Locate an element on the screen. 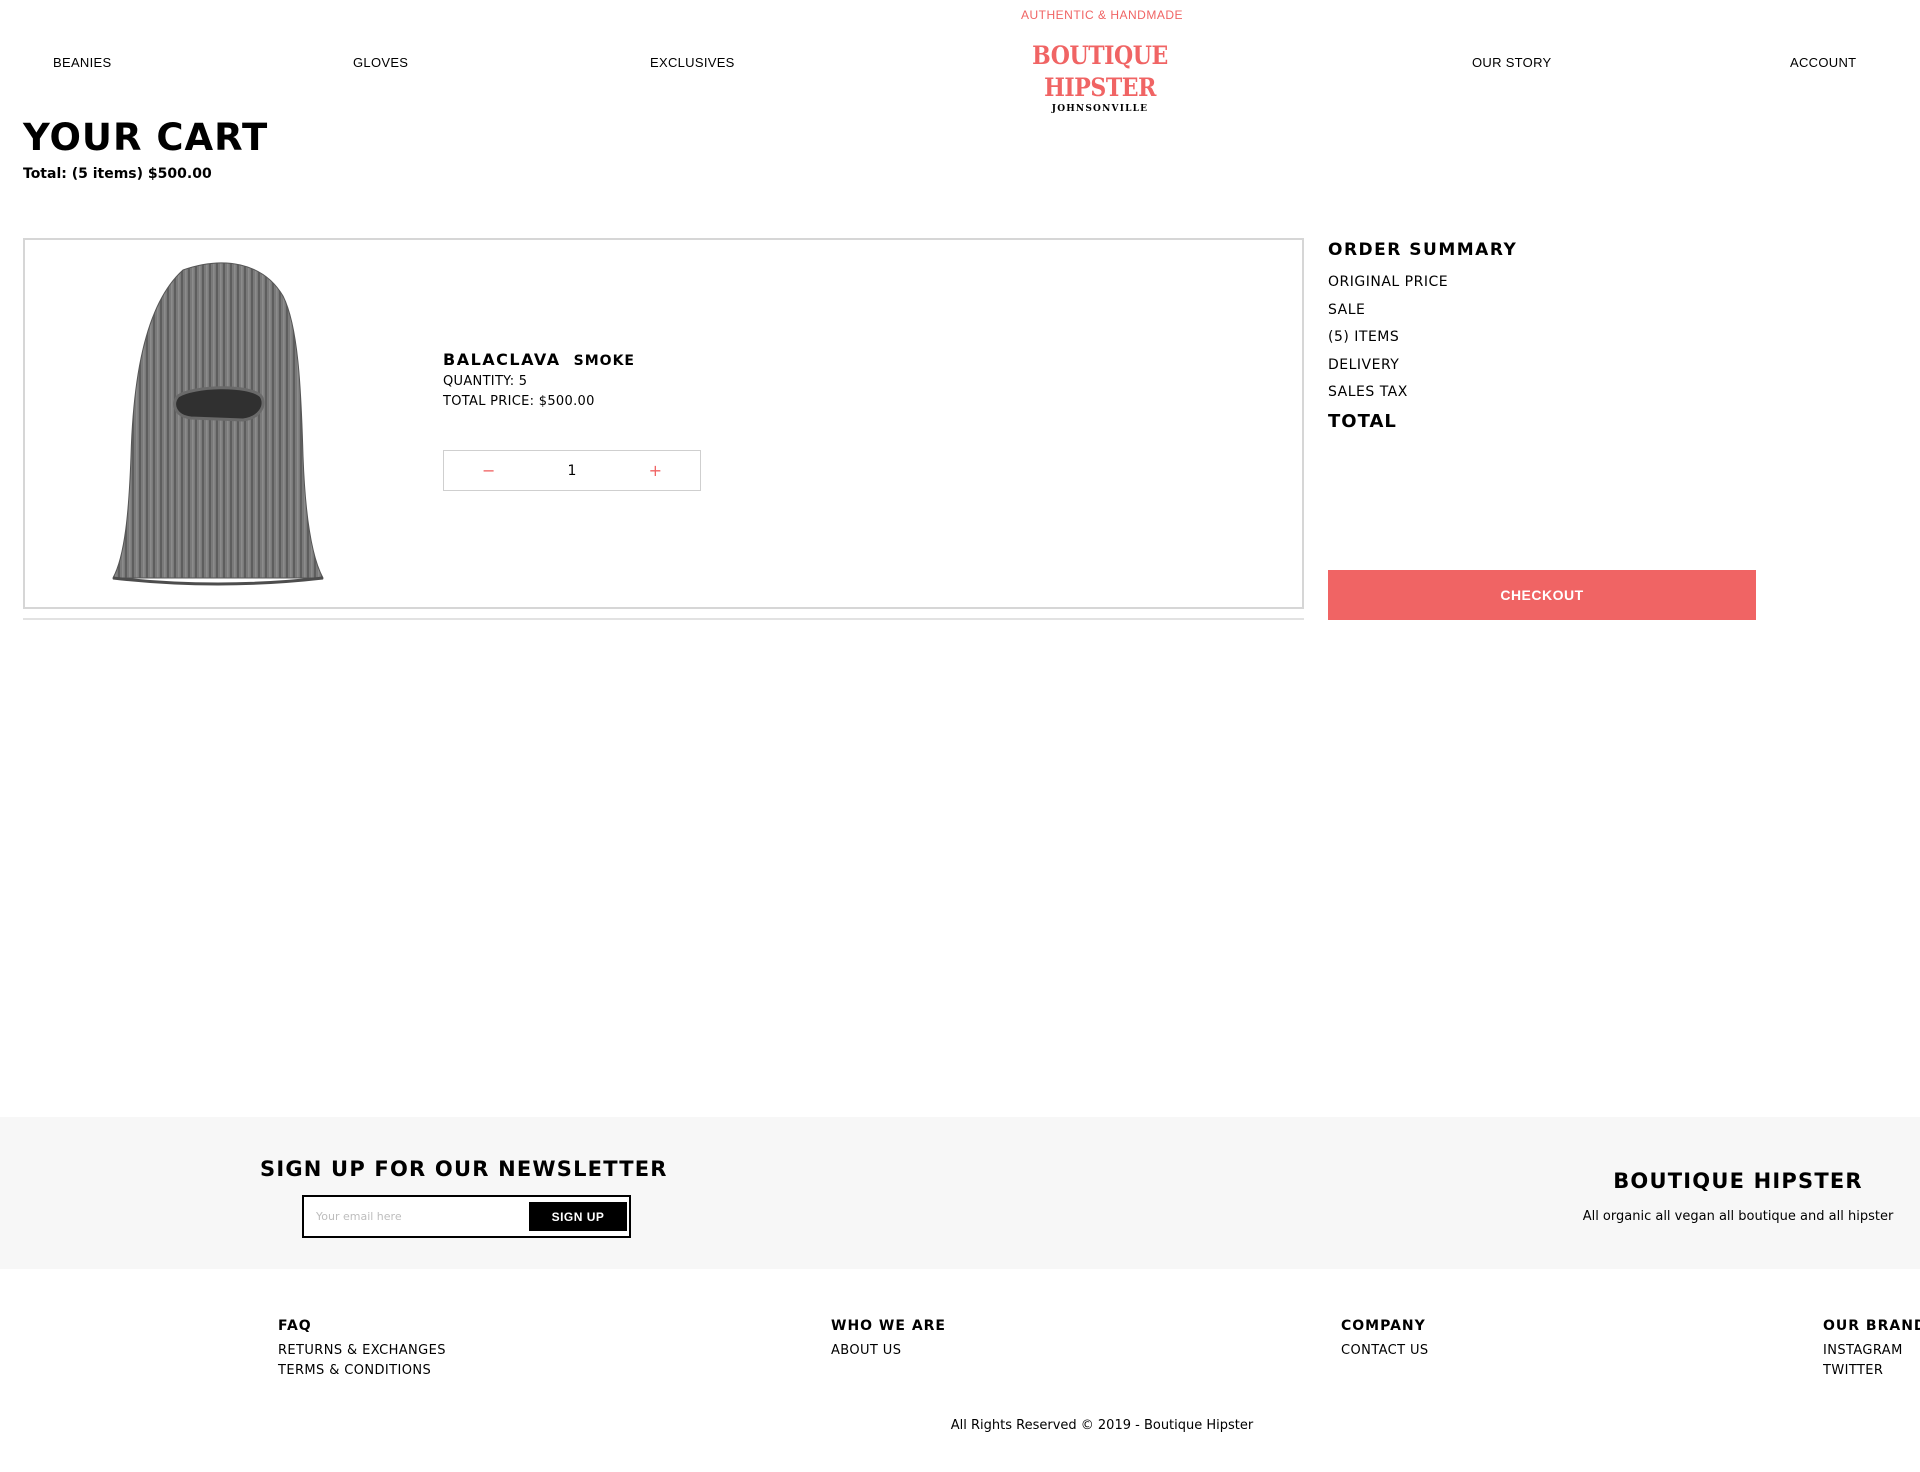 Image resolution: width=1920 pixels, height=1472 pixels. summary-sales-tax: SALES TAX is located at coordinates (1368, 392).